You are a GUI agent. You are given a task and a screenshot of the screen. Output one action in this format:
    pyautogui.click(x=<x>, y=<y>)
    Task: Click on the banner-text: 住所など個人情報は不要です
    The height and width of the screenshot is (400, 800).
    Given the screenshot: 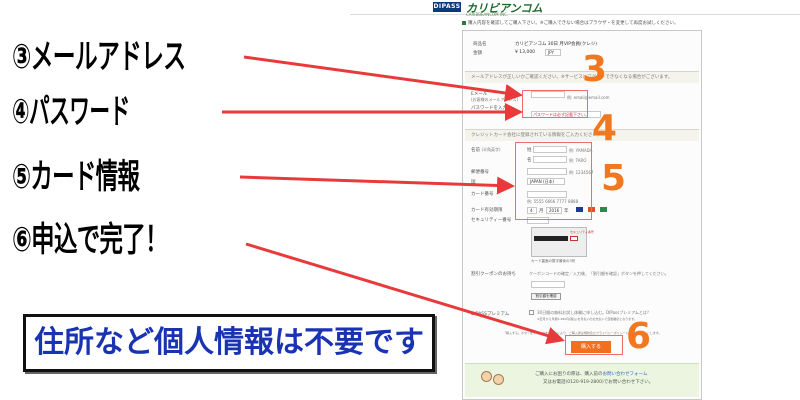 What is the action you would take?
    pyautogui.click(x=229, y=342)
    